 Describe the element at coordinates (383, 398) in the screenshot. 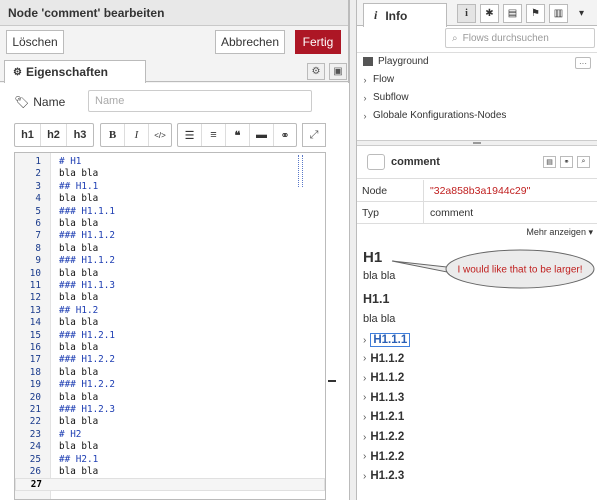

I see `doc-section-heading: › H1.1.3` at that location.